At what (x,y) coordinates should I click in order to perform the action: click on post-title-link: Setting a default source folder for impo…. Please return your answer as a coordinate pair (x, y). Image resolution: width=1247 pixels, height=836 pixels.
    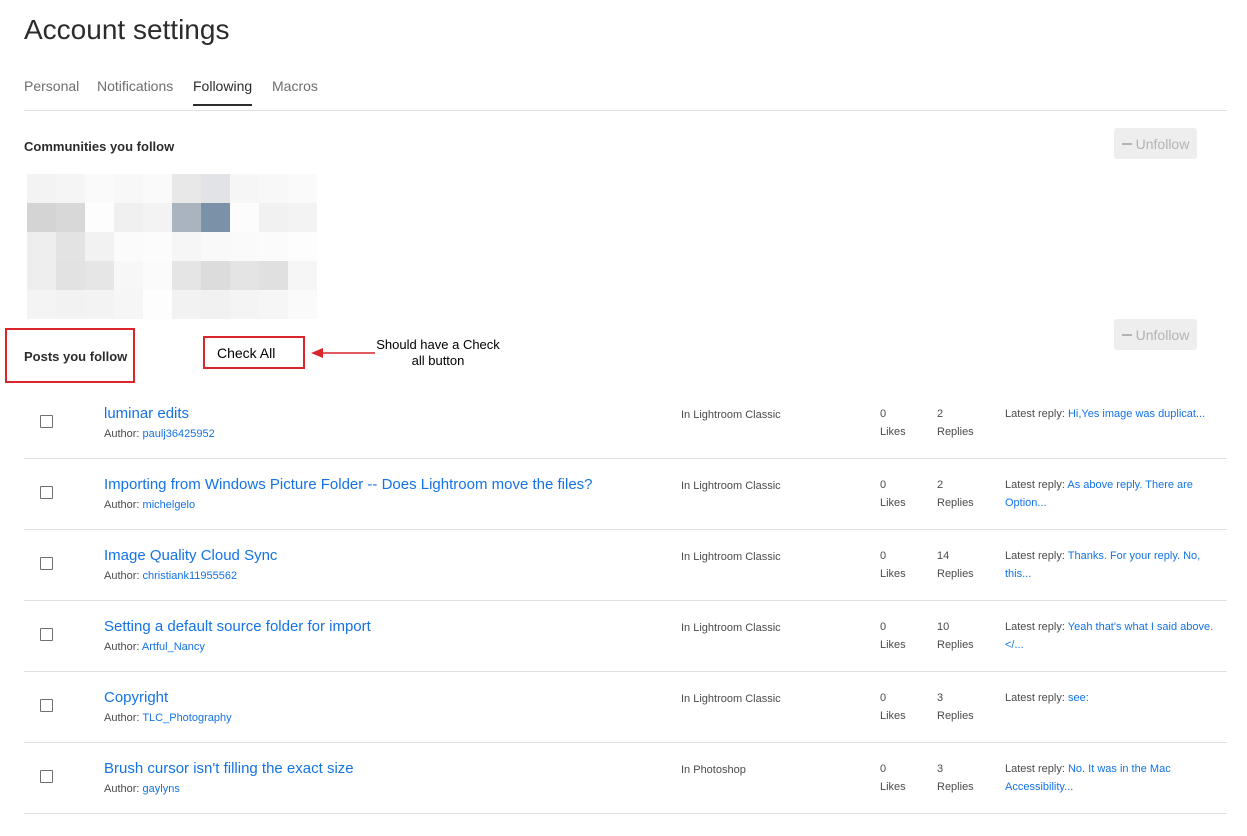
    Looking at the image, I should click on (237, 626).